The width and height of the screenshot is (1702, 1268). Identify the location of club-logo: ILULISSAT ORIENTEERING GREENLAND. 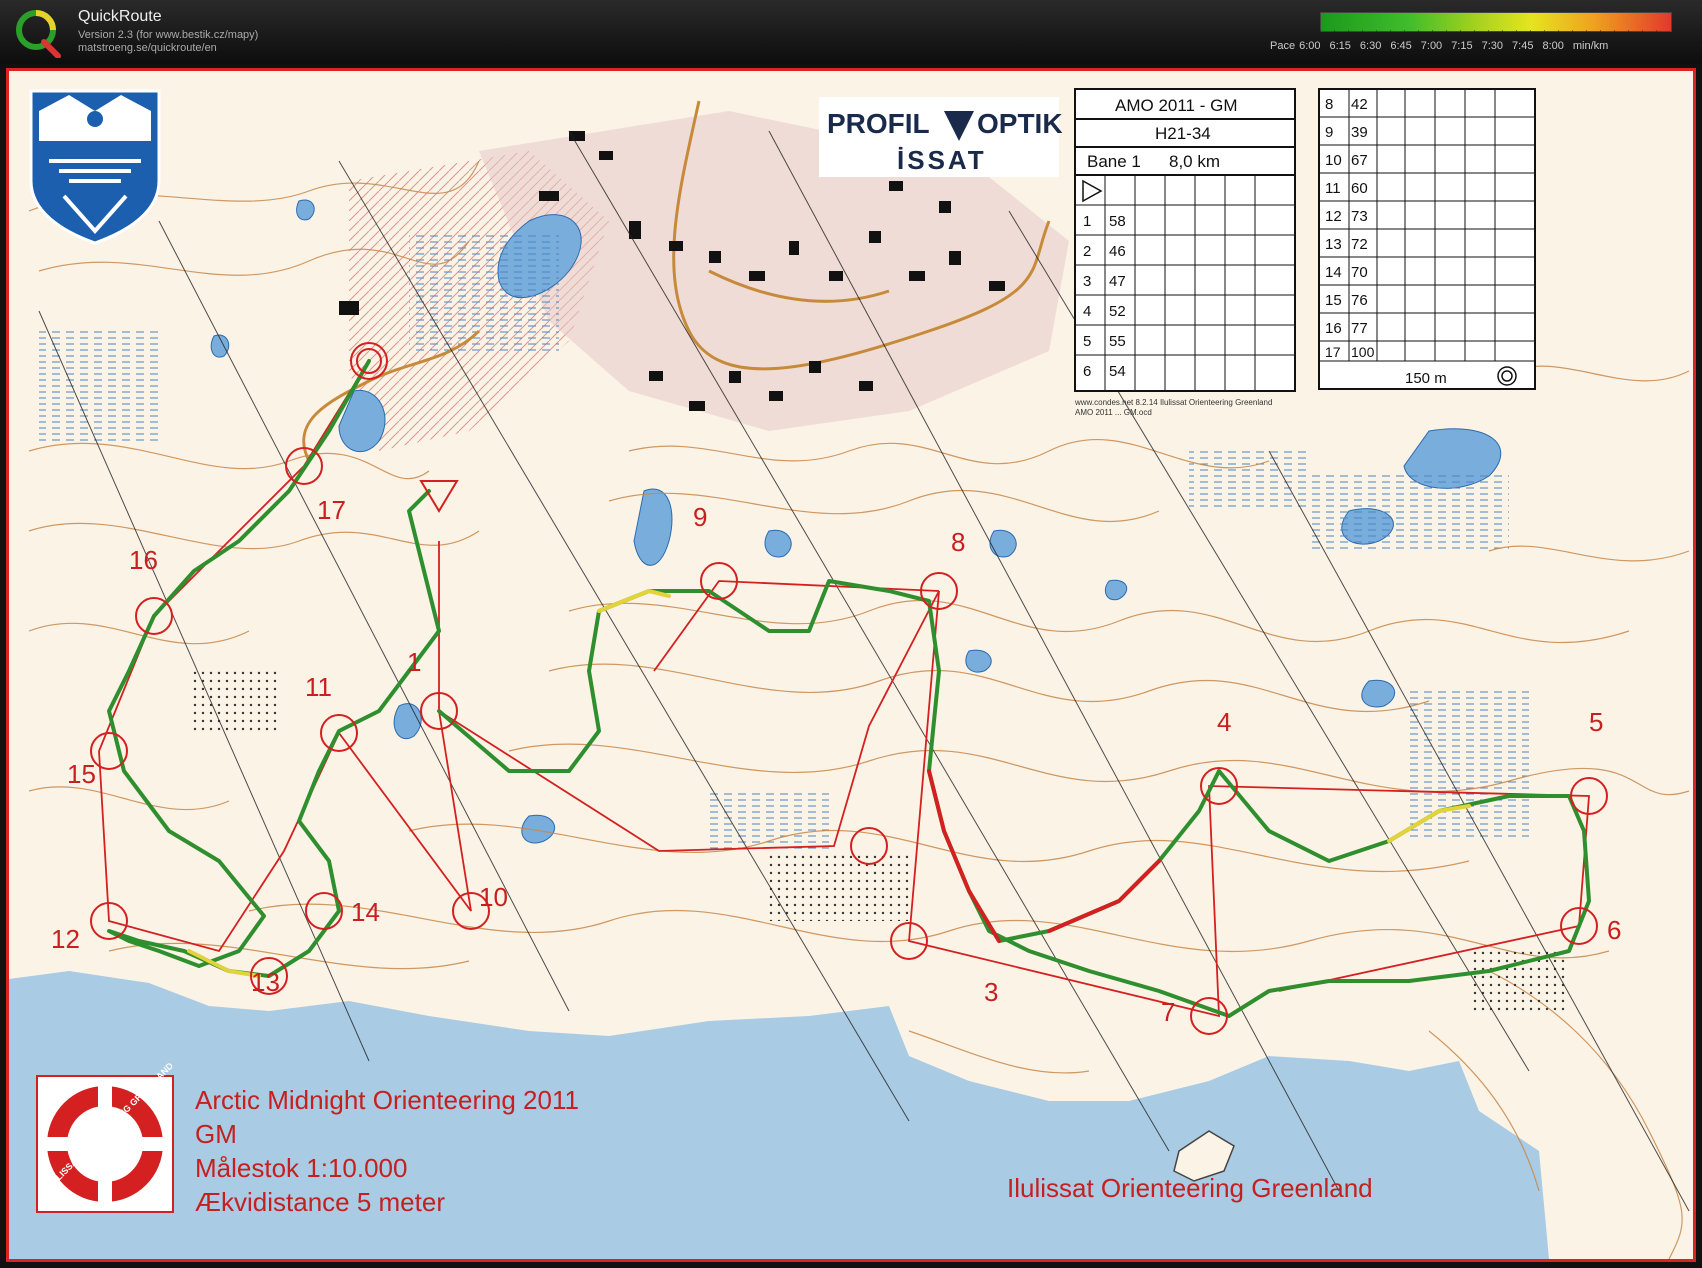
(105, 1136).